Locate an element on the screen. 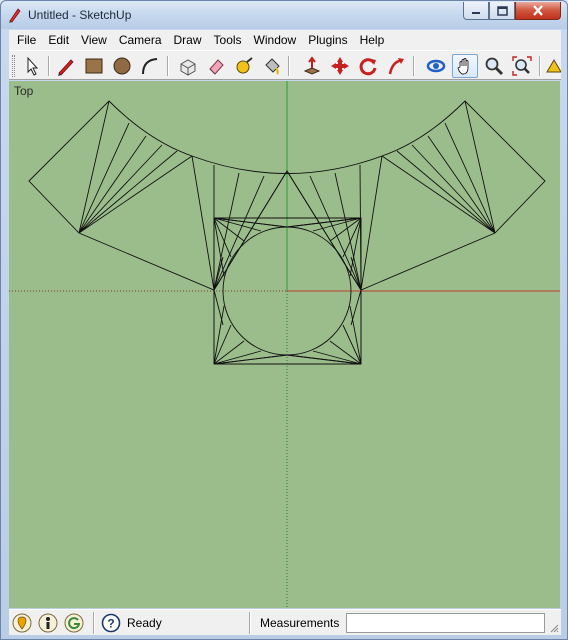 The image size is (568, 640). menu-window: Window is located at coordinates (275, 40).